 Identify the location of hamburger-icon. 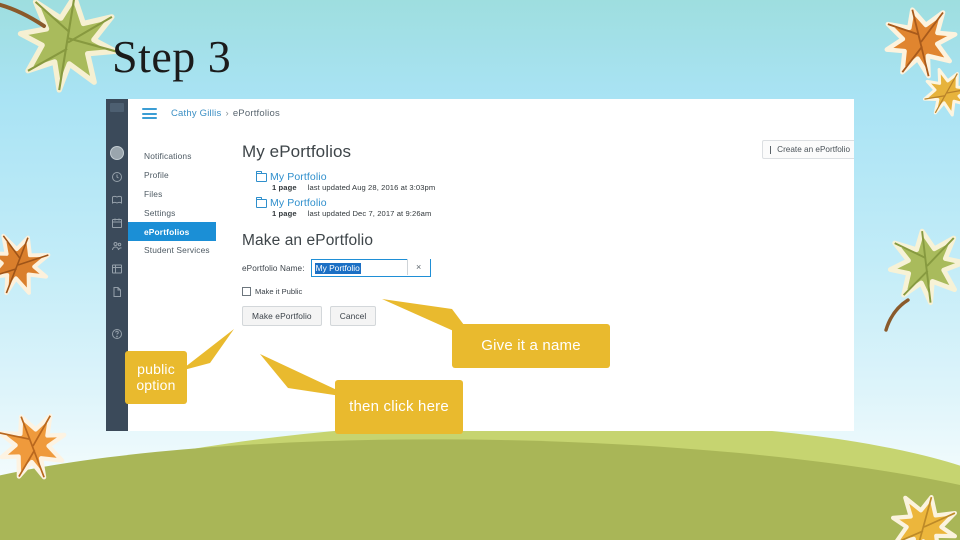
(149, 113).